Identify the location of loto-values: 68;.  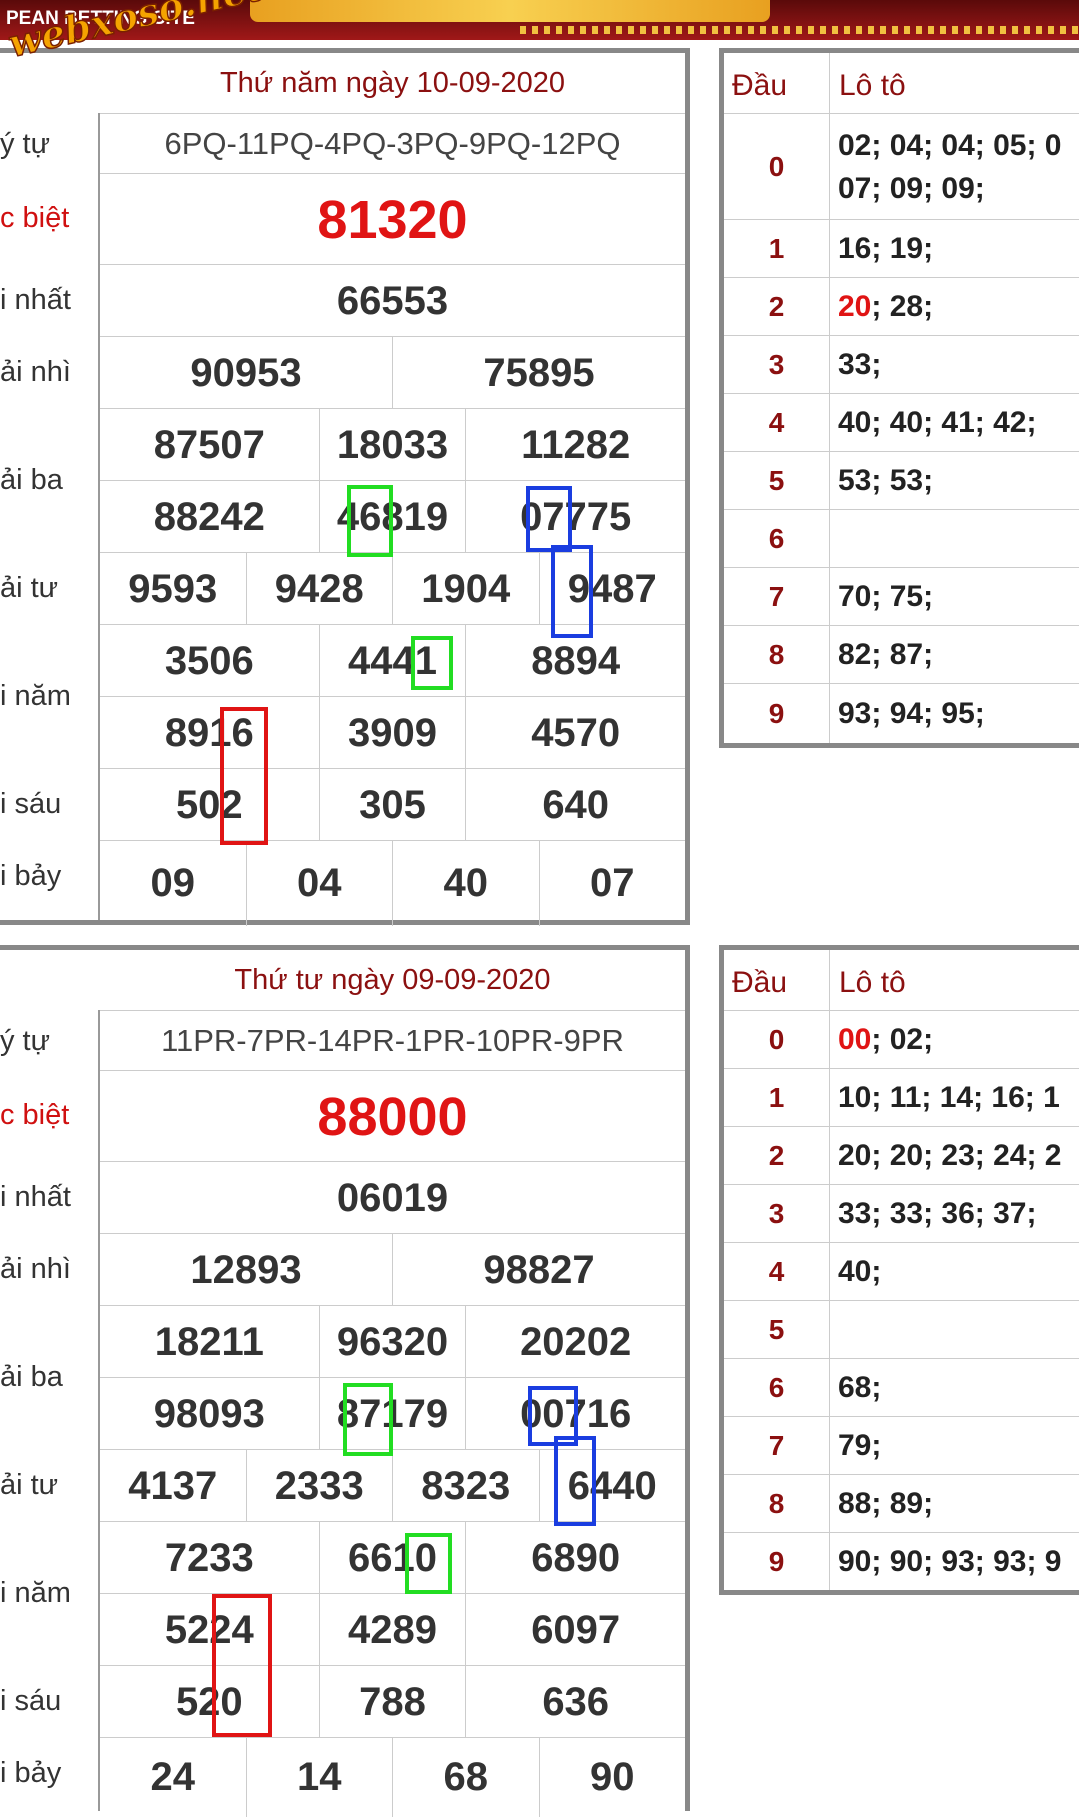
(860, 1388).